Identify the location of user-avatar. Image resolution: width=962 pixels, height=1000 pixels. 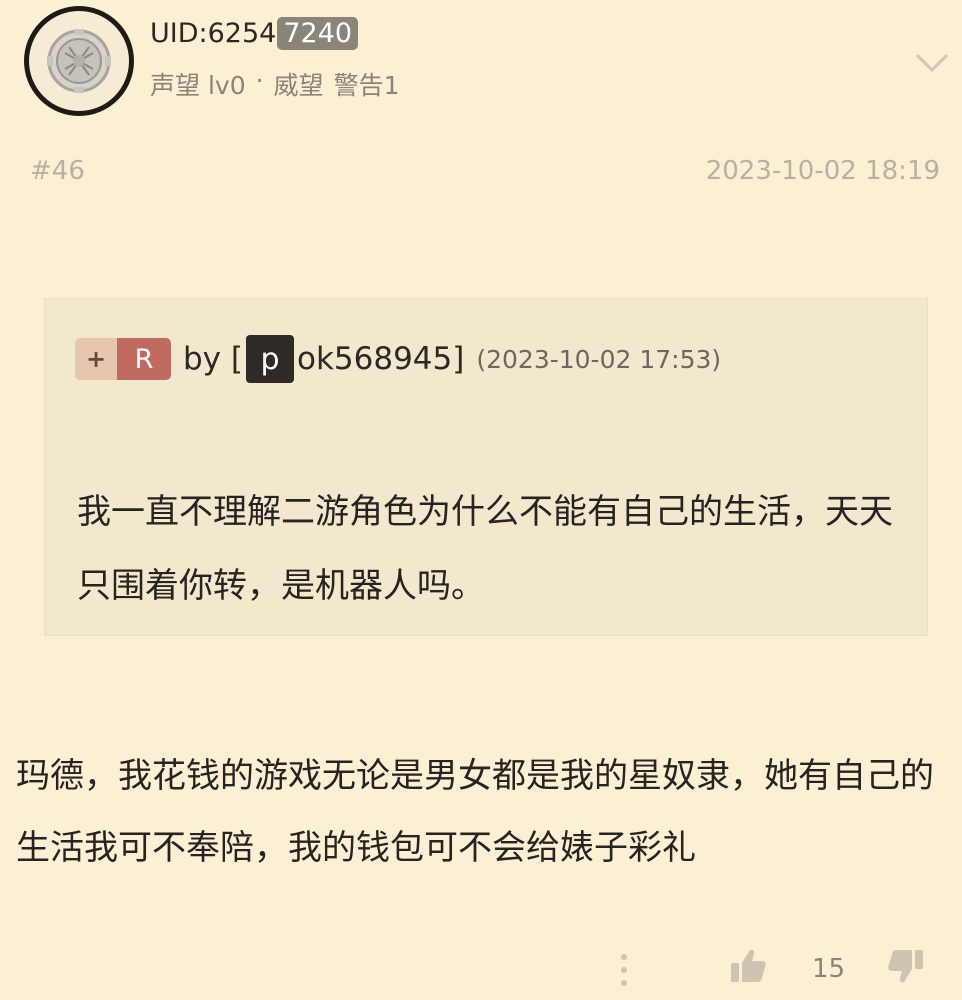
(79, 61).